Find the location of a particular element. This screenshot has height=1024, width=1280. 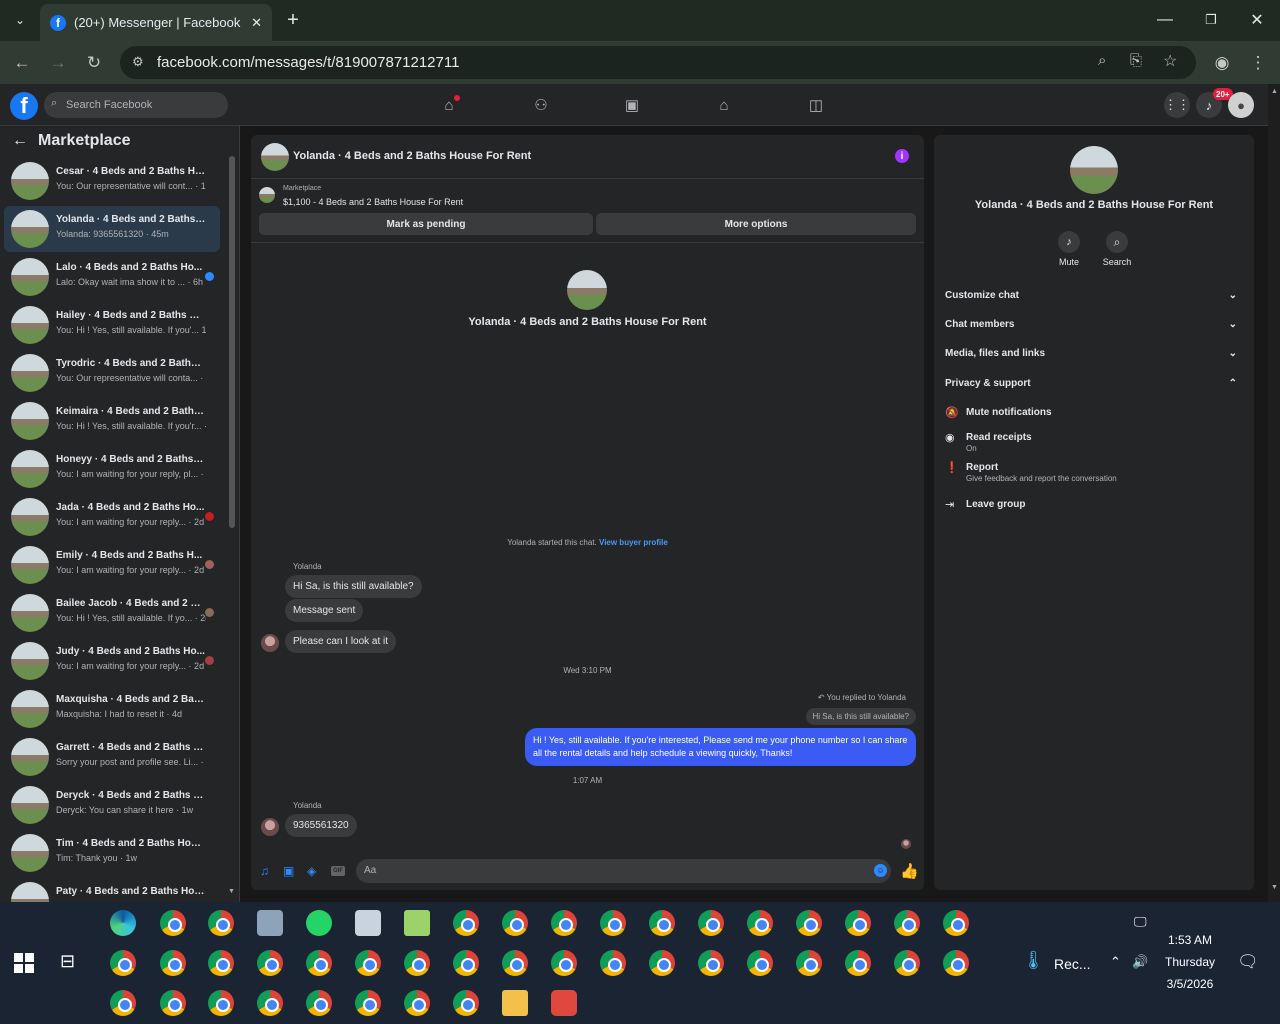

privacy-support-row: Privacy & support ⌃ is located at coordinates (1094, 383).